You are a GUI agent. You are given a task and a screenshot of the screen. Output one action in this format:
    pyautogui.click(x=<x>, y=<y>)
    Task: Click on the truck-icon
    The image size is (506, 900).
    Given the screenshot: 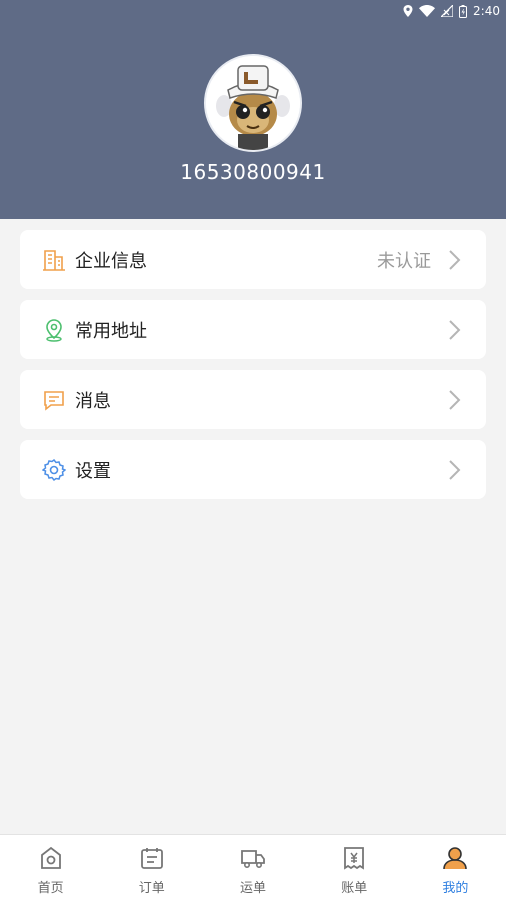 What is the action you would take?
    pyautogui.click(x=253, y=858)
    